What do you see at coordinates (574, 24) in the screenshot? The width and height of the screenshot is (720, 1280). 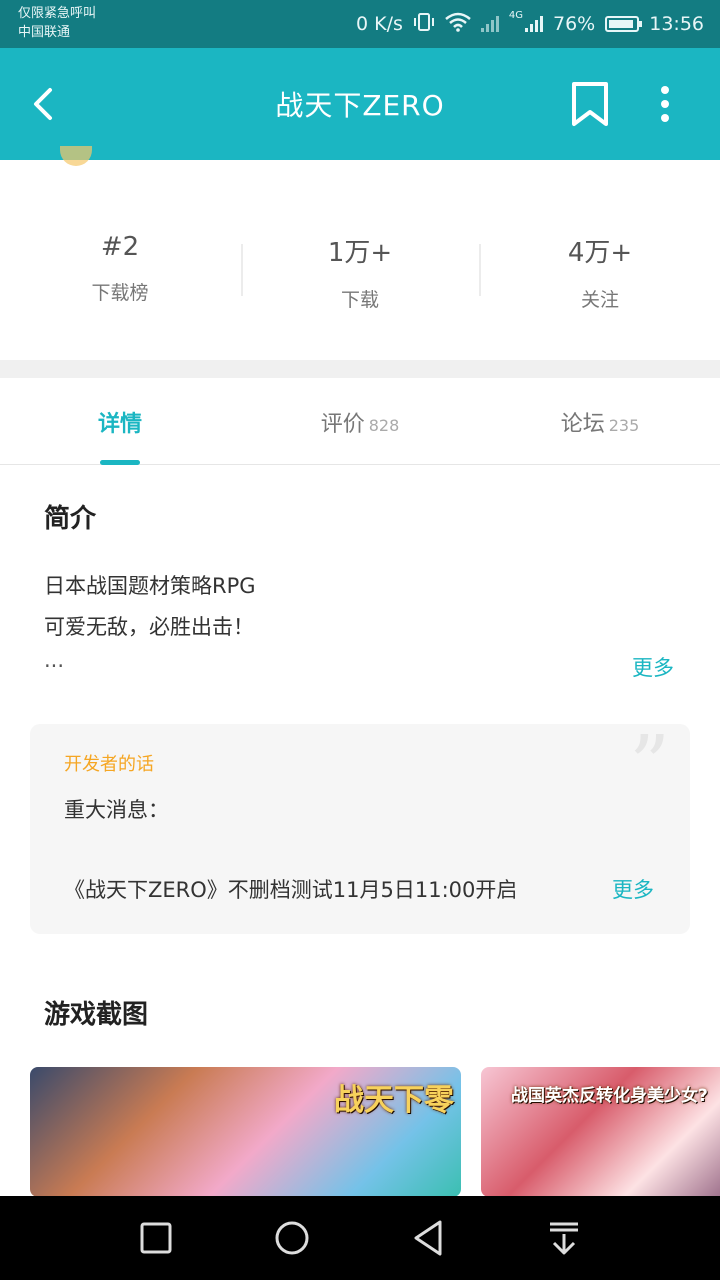 I see `battery-percent: 76%` at bounding box center [574, 24].